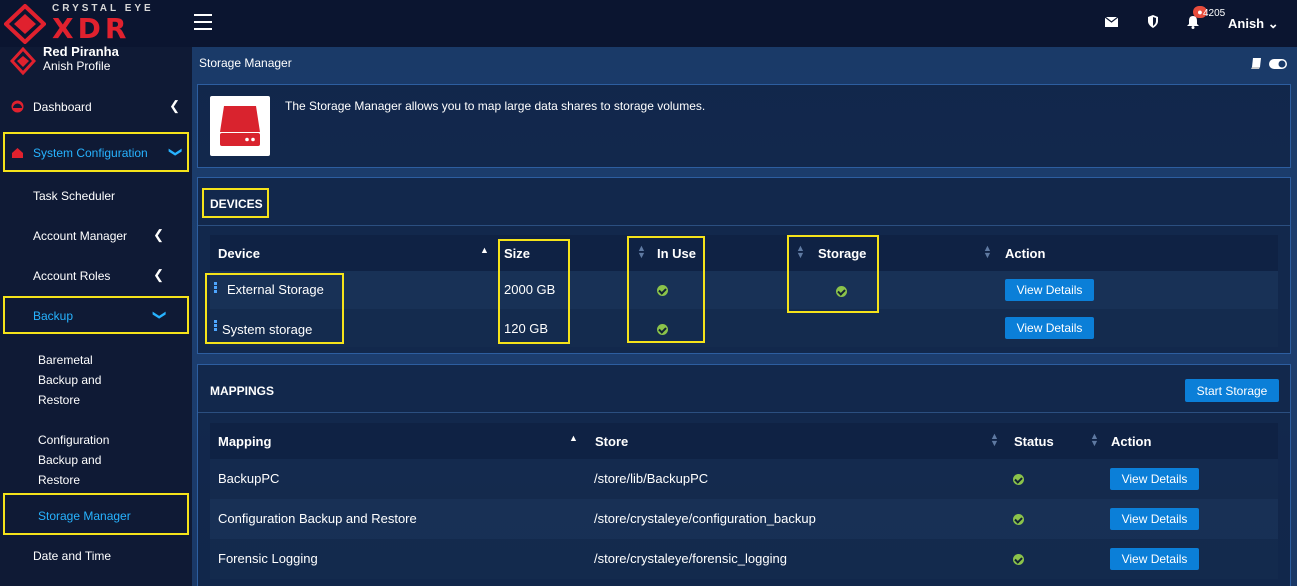 The width and height of the screenshot is (1297, 586). I want to click on sidebar-item-label: Backup, so click(53, 316).